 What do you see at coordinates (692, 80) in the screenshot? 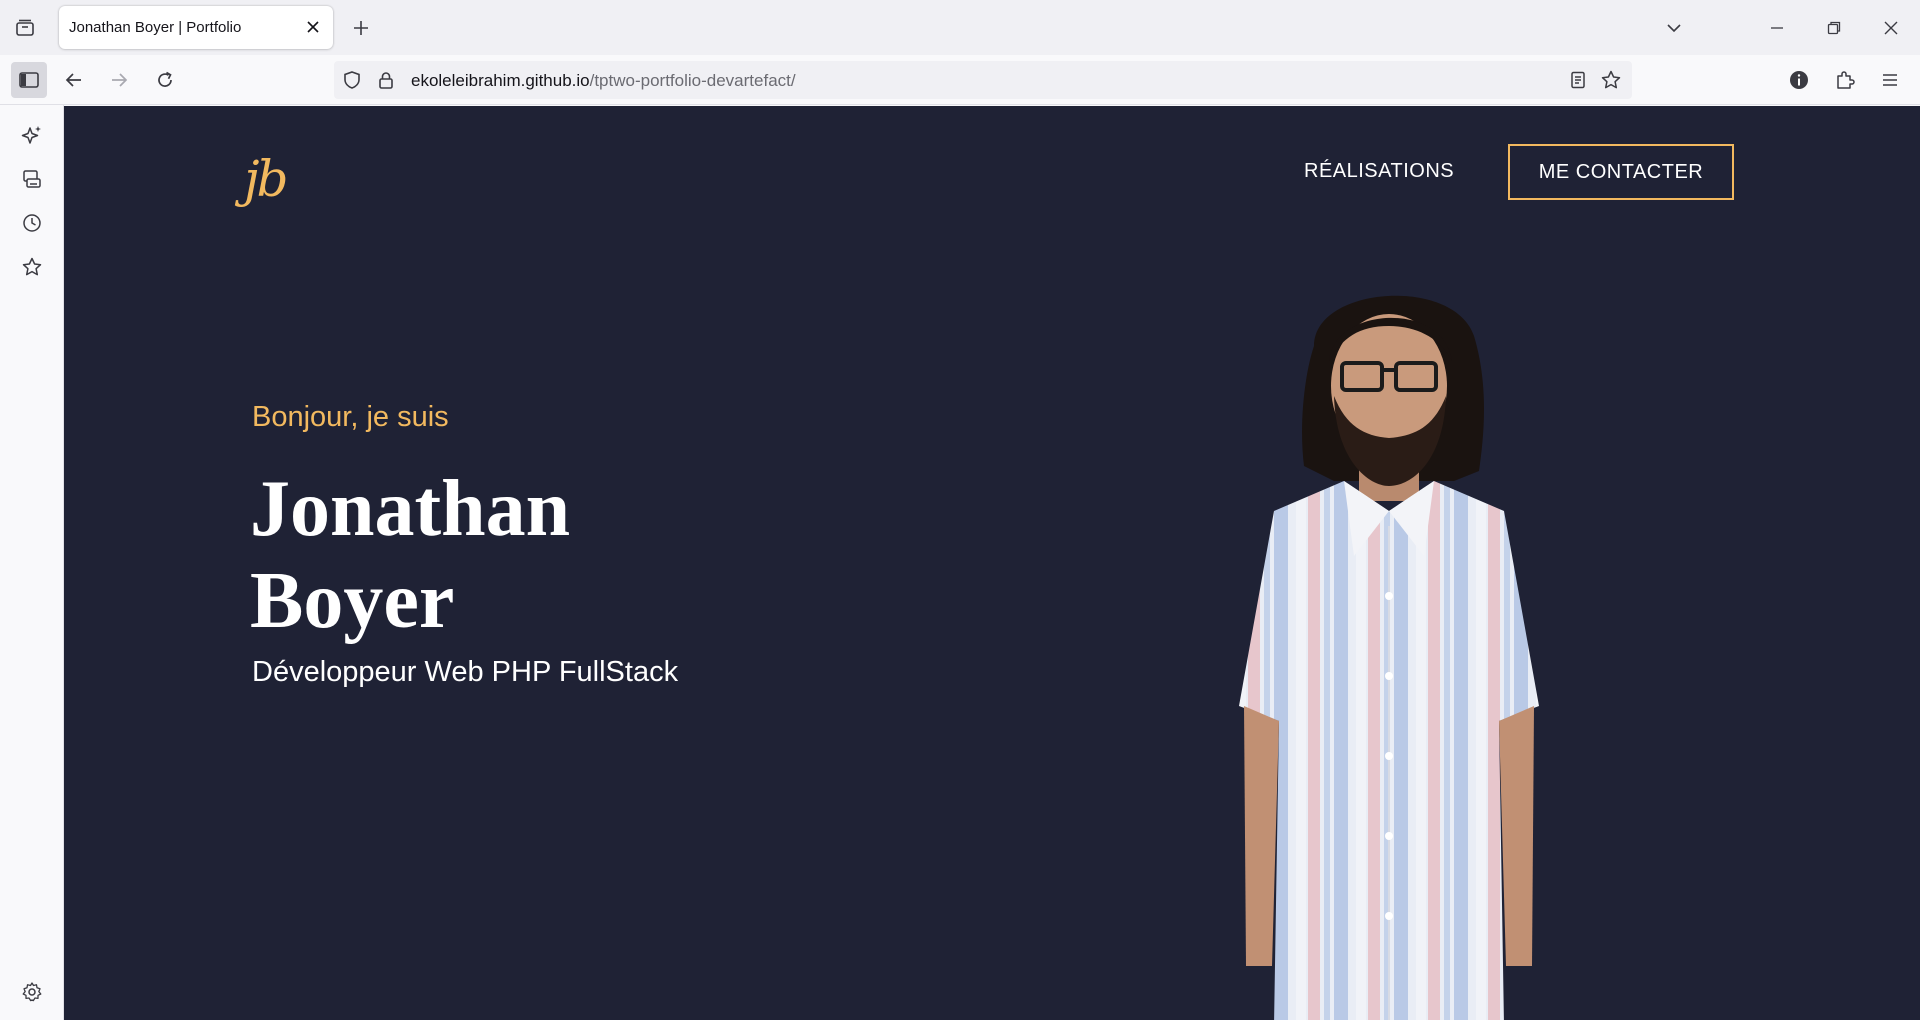
I see `url-path: /tptwo-portfolio-devartefact/` at bounding box center [692, 80].